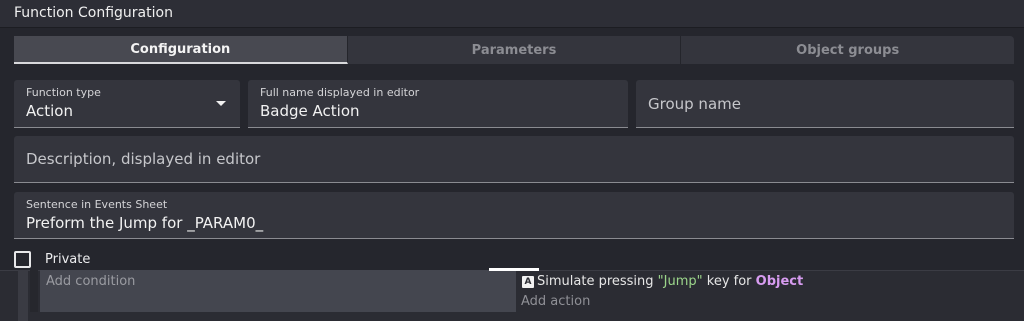 The height and width of the screenshot is (321, 1024). What do you see at coordinates (680, 281) in the screenshot?
I see `action-key-param: "Jump"` at bounding box center [680, 281].